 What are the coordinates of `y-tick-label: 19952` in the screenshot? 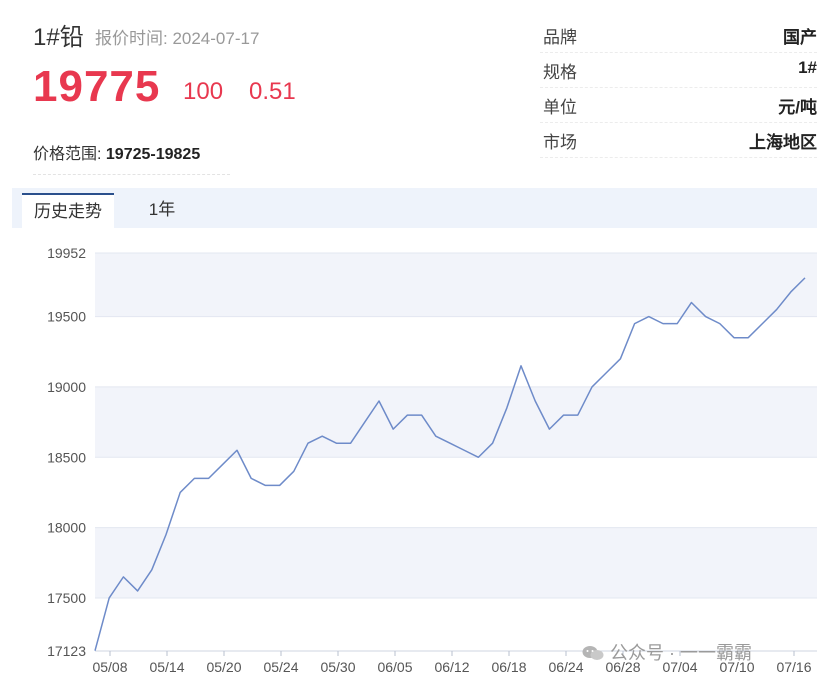 It's located at (66, 253).